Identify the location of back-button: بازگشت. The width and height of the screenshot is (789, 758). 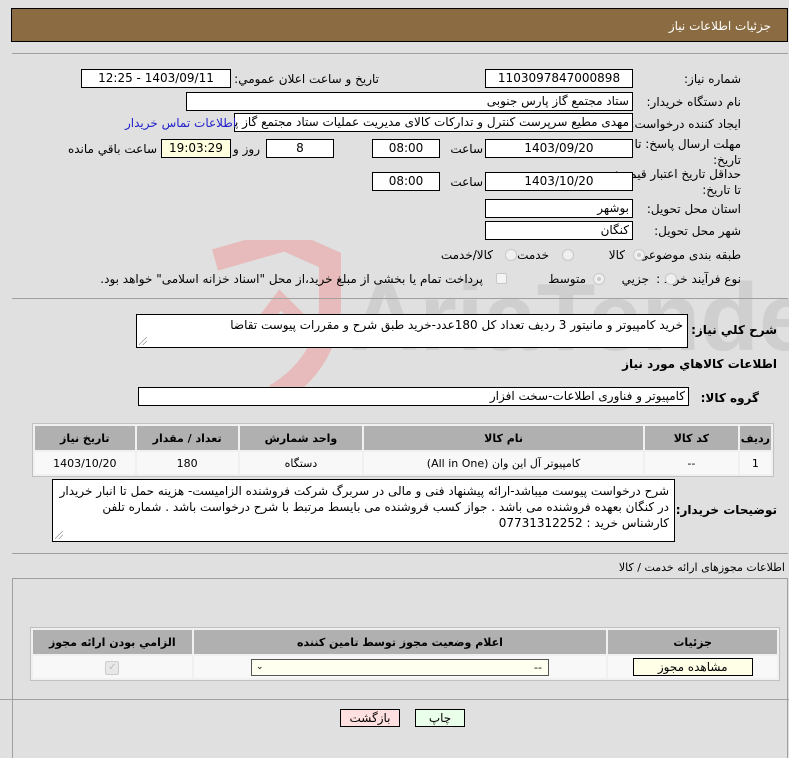
(370, 718).